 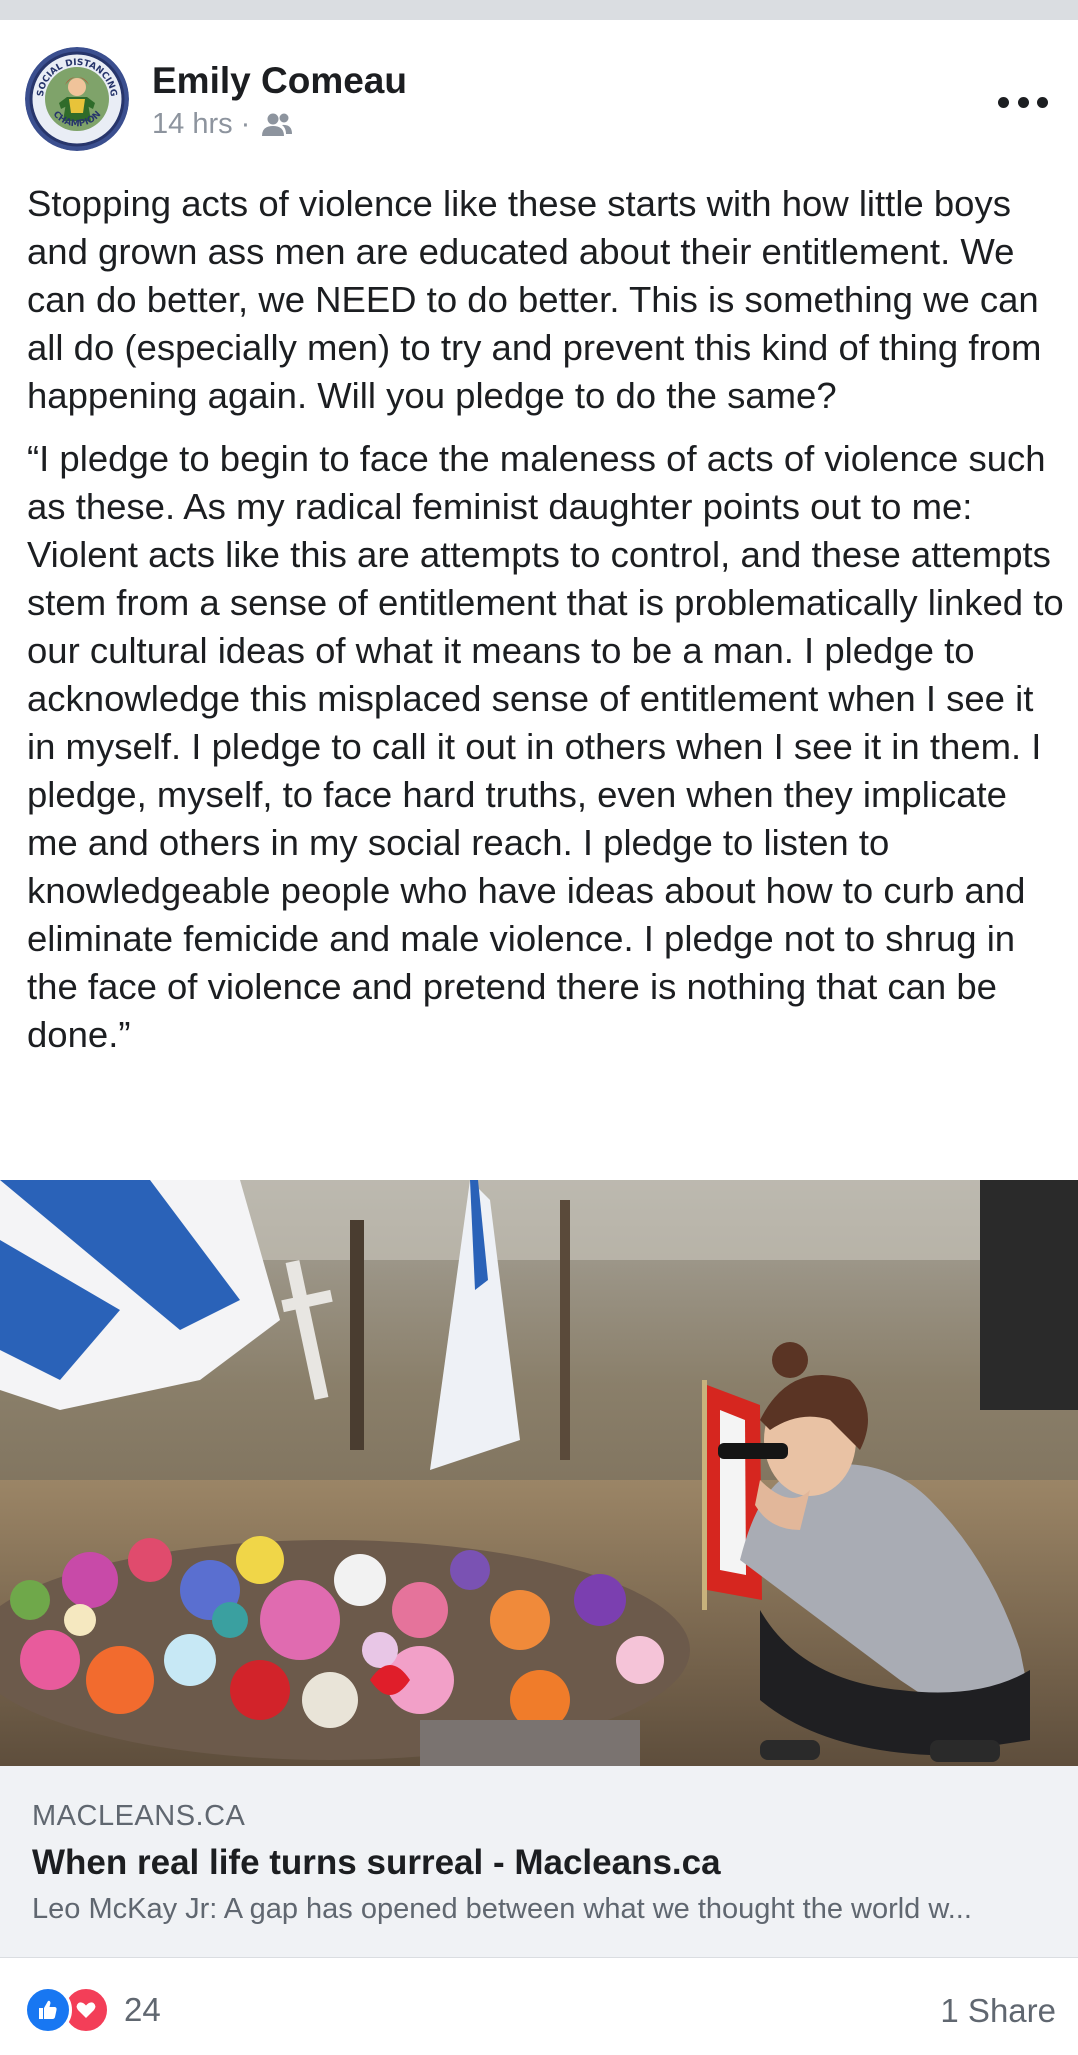 What do you see at coordinates (539, 2006) in the screenshot?
I see `post-footer: 24 1 Share` at bounding box center [539, 2006].